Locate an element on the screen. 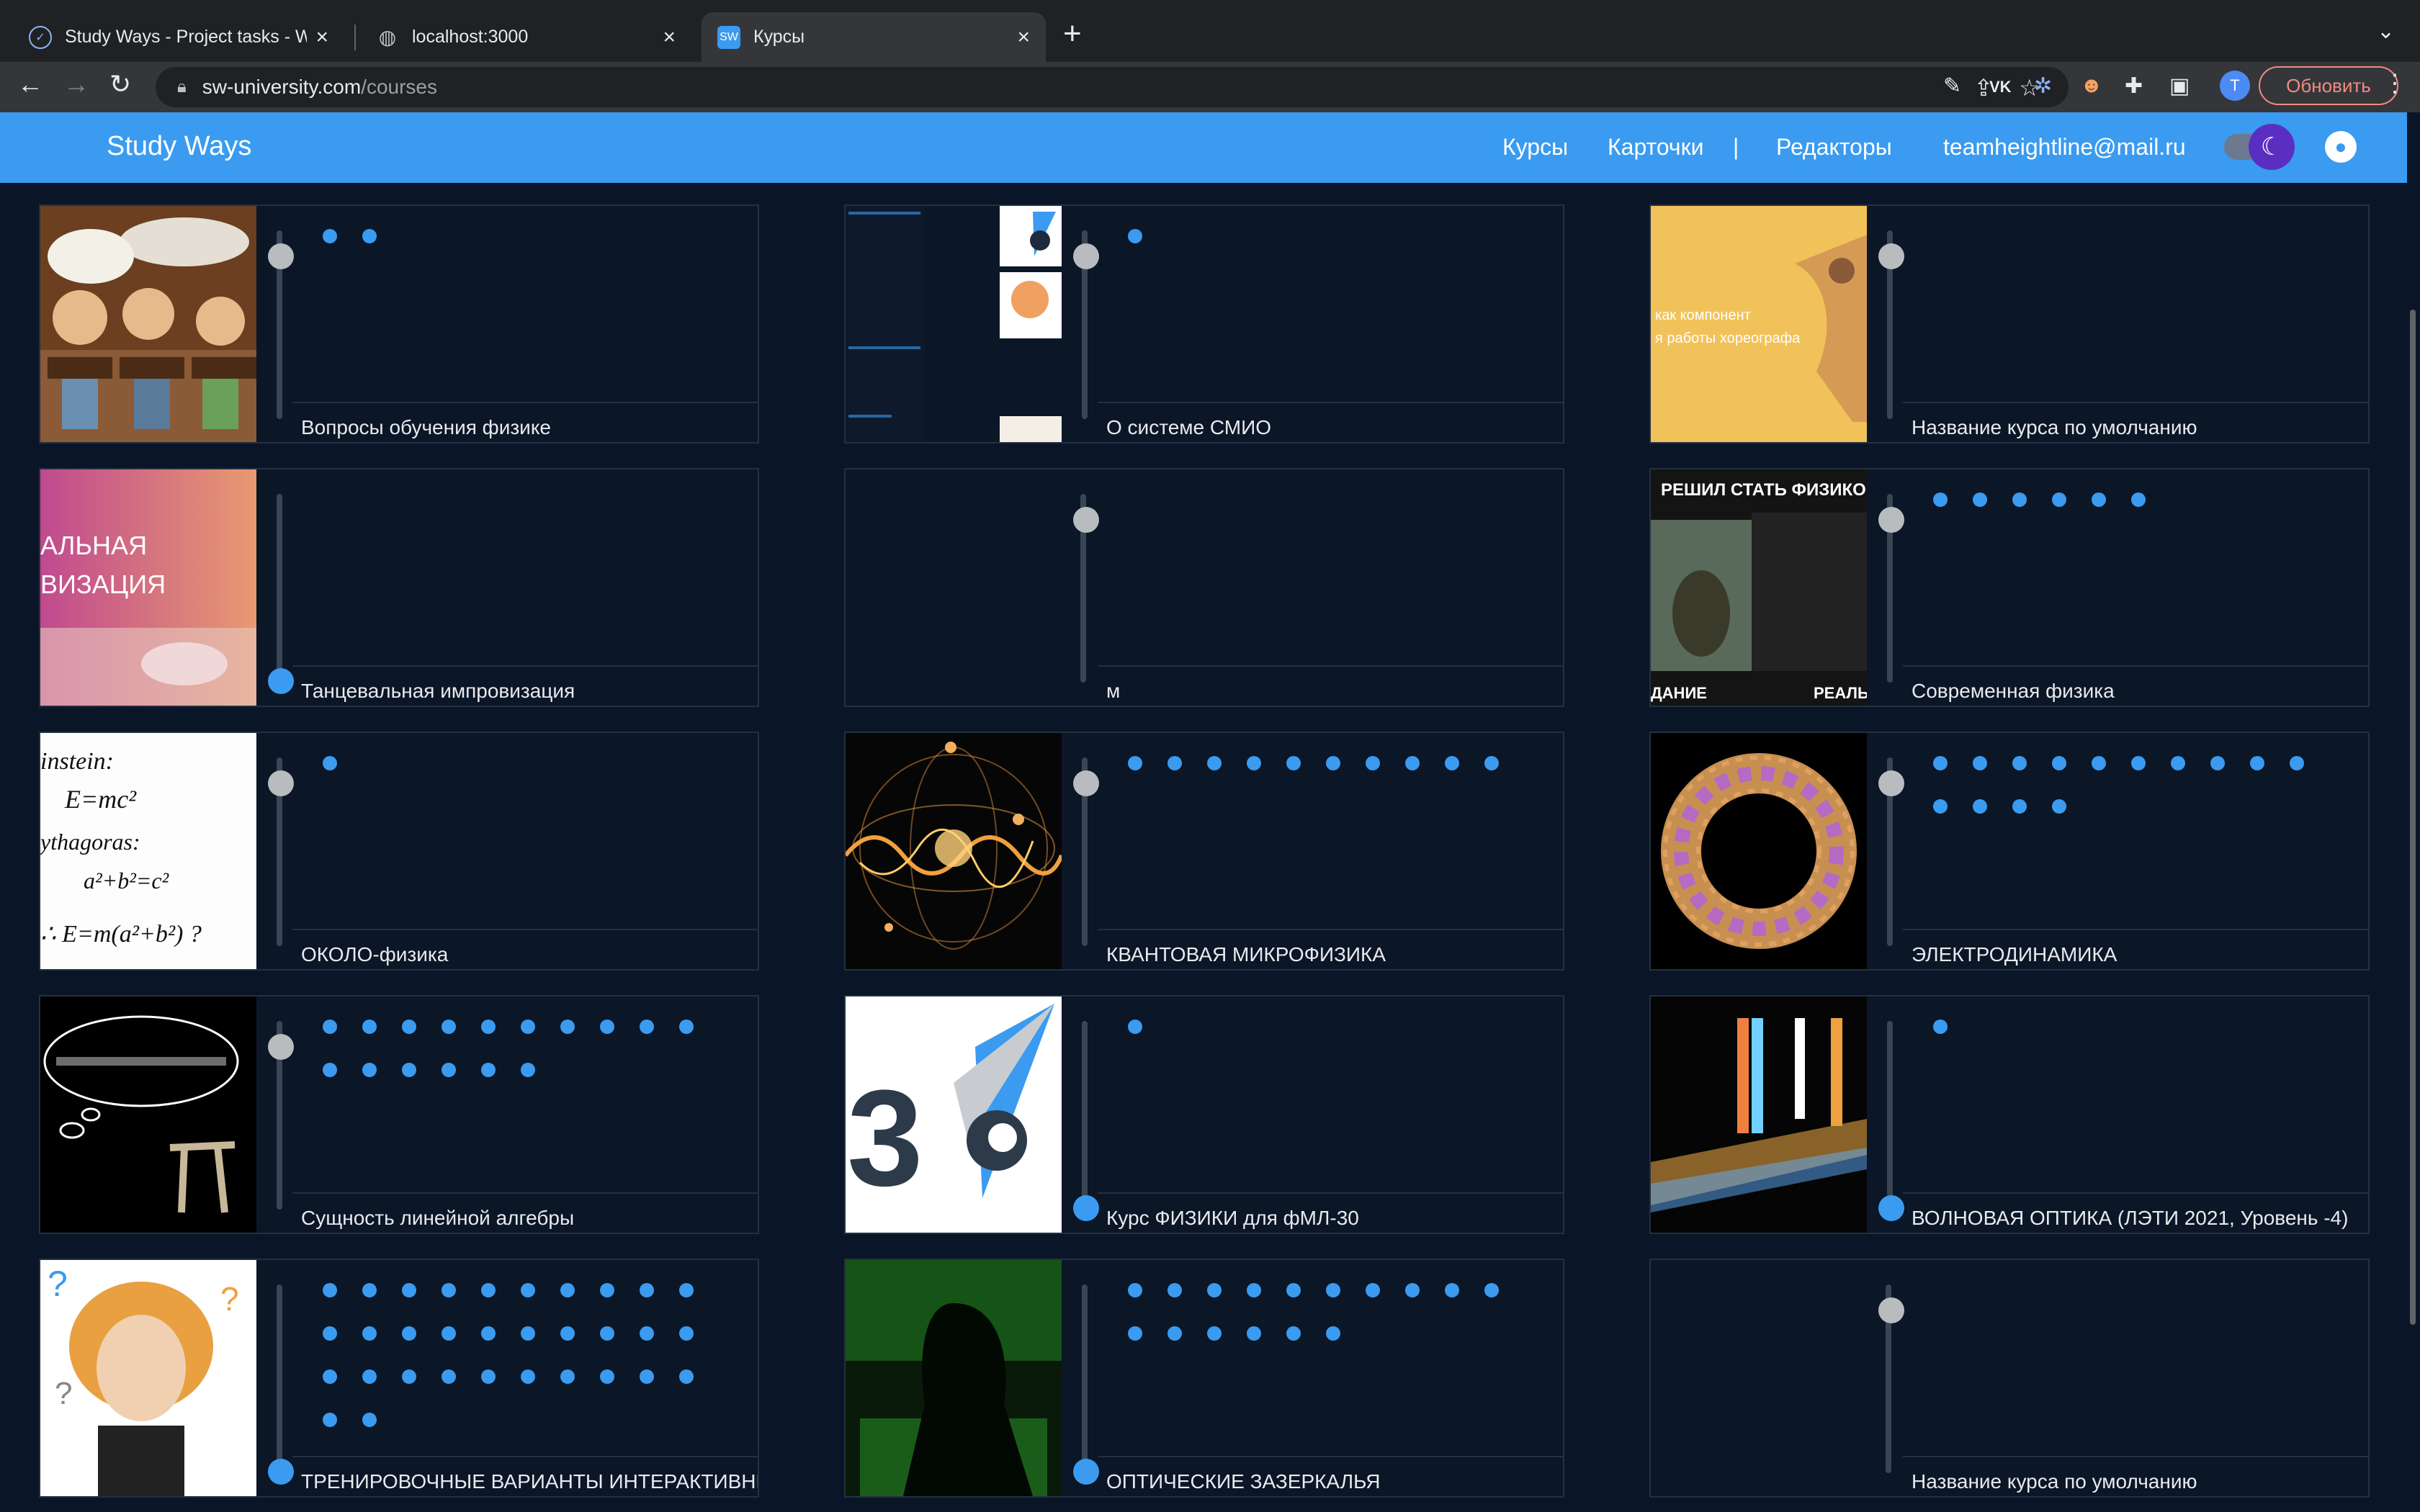 The width and height of the screenshot is (2420, 1512). course-card: Сущность линейной алгебры is located at coordinates (399, 1114).